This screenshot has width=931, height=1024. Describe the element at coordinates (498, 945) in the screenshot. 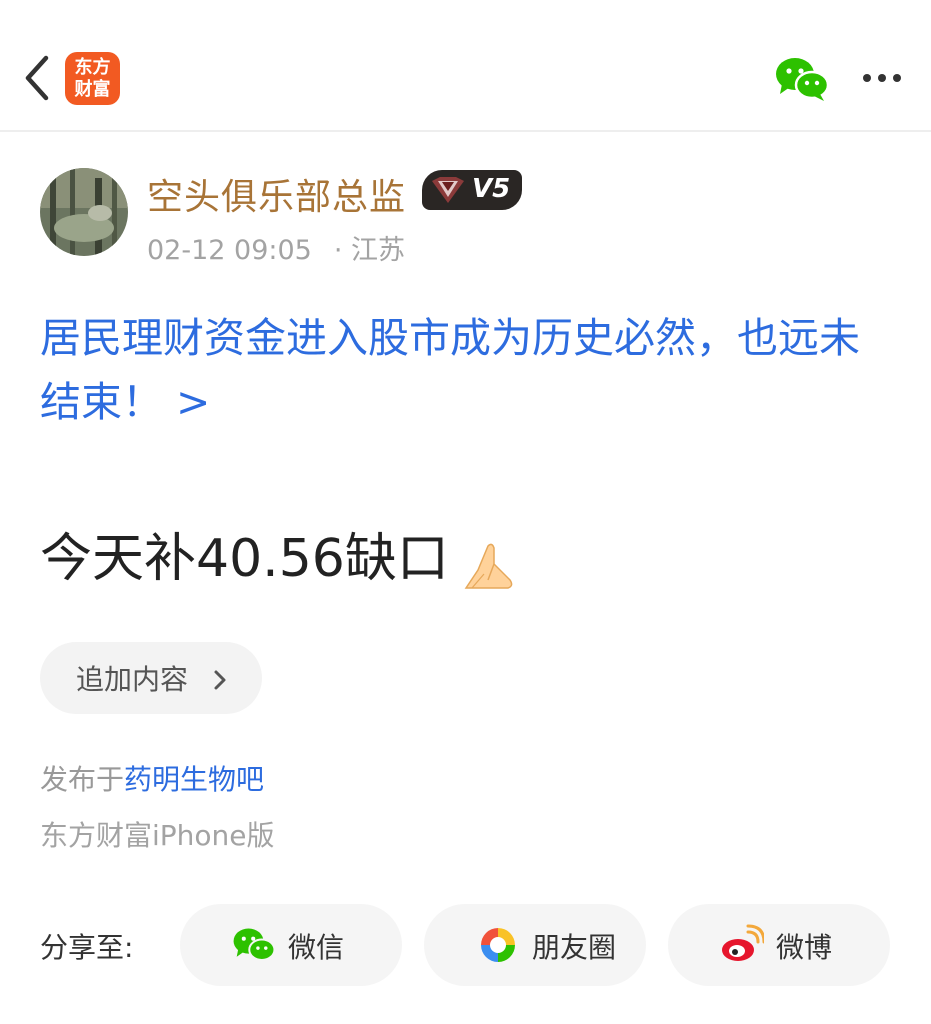

I see `moments-icon` at that location.